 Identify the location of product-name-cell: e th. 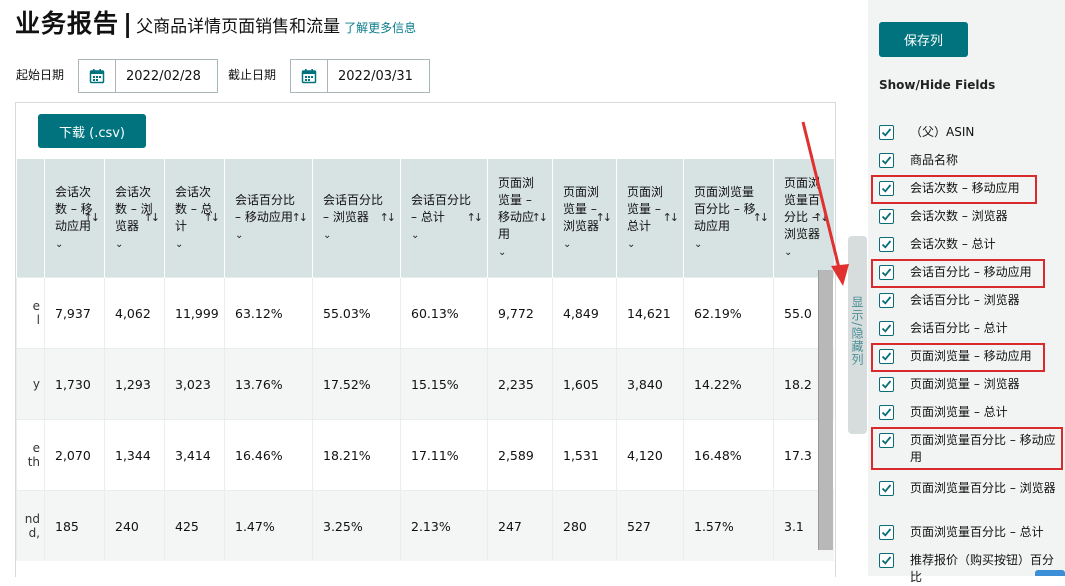
(30, 455).